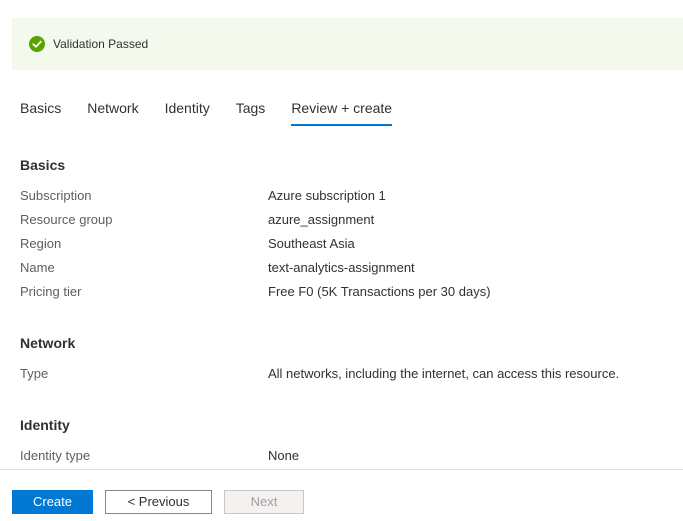 Image resolution: width=683 pixels, height=521 pixels. Describe the element at coordinates (187, 113) in the screenshot. I see `tab-identity: Identity` at that location.